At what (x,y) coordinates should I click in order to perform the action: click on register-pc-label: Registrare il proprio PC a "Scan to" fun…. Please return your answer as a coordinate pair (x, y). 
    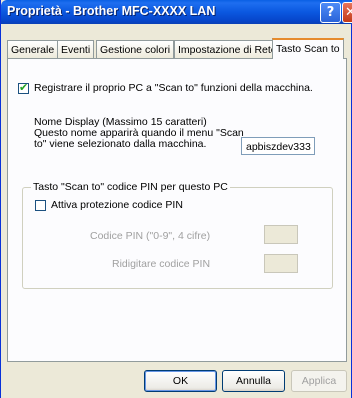
    Looking at the image, I should click on (173, 88).